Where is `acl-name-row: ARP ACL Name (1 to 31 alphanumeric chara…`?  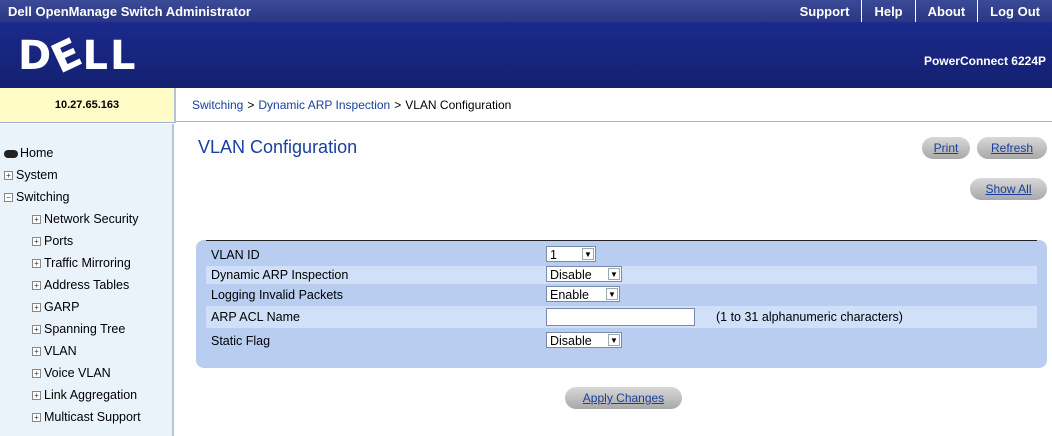
acl-name-row: ARP ACL Name (1 to 31 alphanumeric chara… is located at coordinates (621, 317).